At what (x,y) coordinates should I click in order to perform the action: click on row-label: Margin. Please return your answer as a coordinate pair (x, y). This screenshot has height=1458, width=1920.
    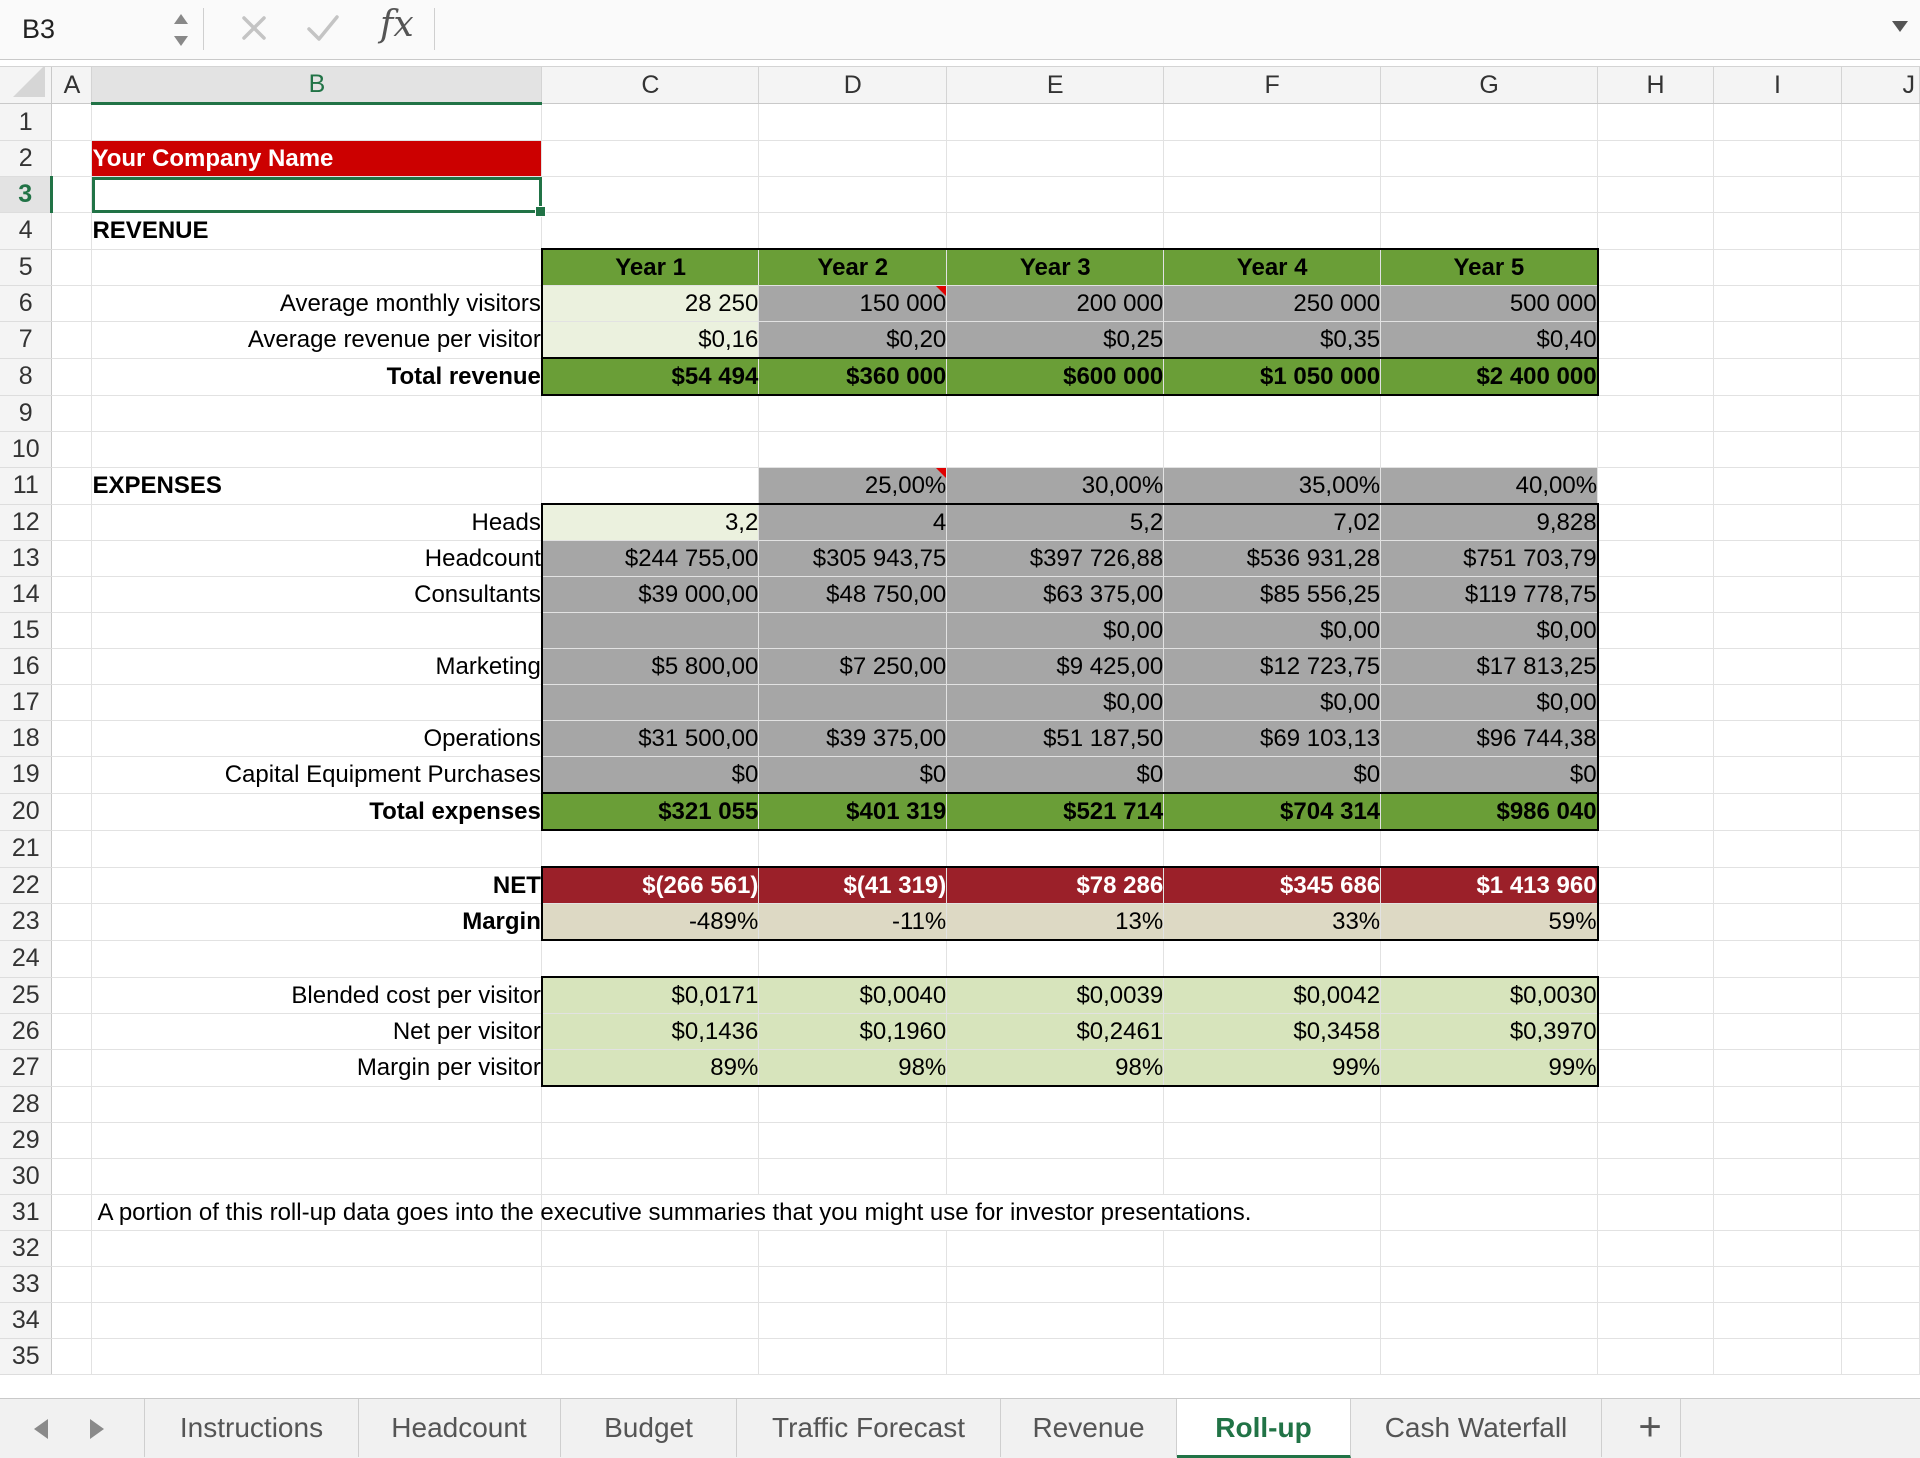
    Looking at the image, I should click on (317, 922).